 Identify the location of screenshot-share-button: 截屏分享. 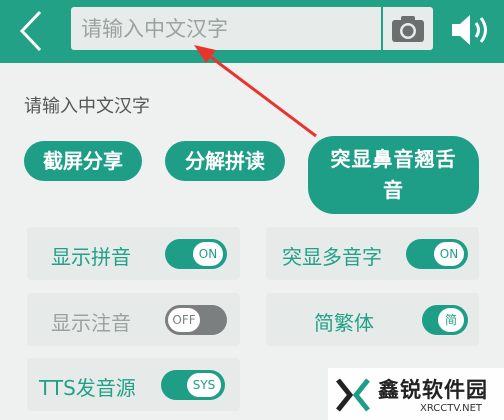
(83, 161).